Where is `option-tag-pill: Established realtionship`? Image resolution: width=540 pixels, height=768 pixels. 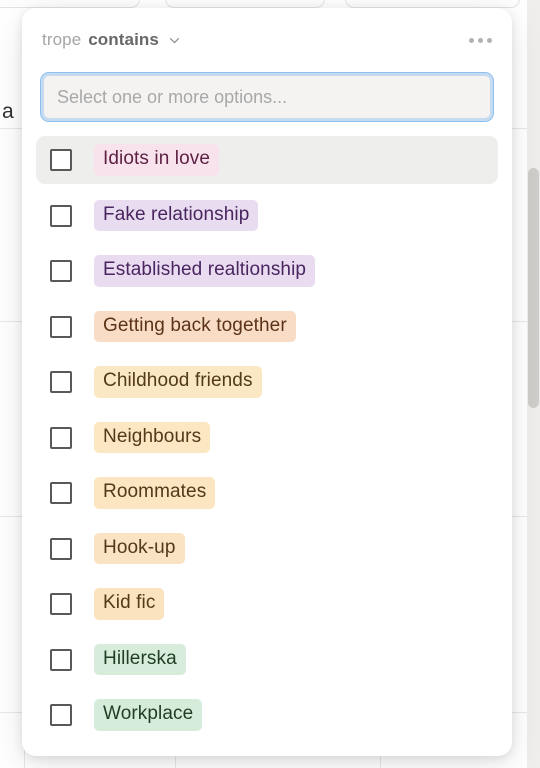 option-tag-pill: Established realtionship is located at coordinates (205, 271).